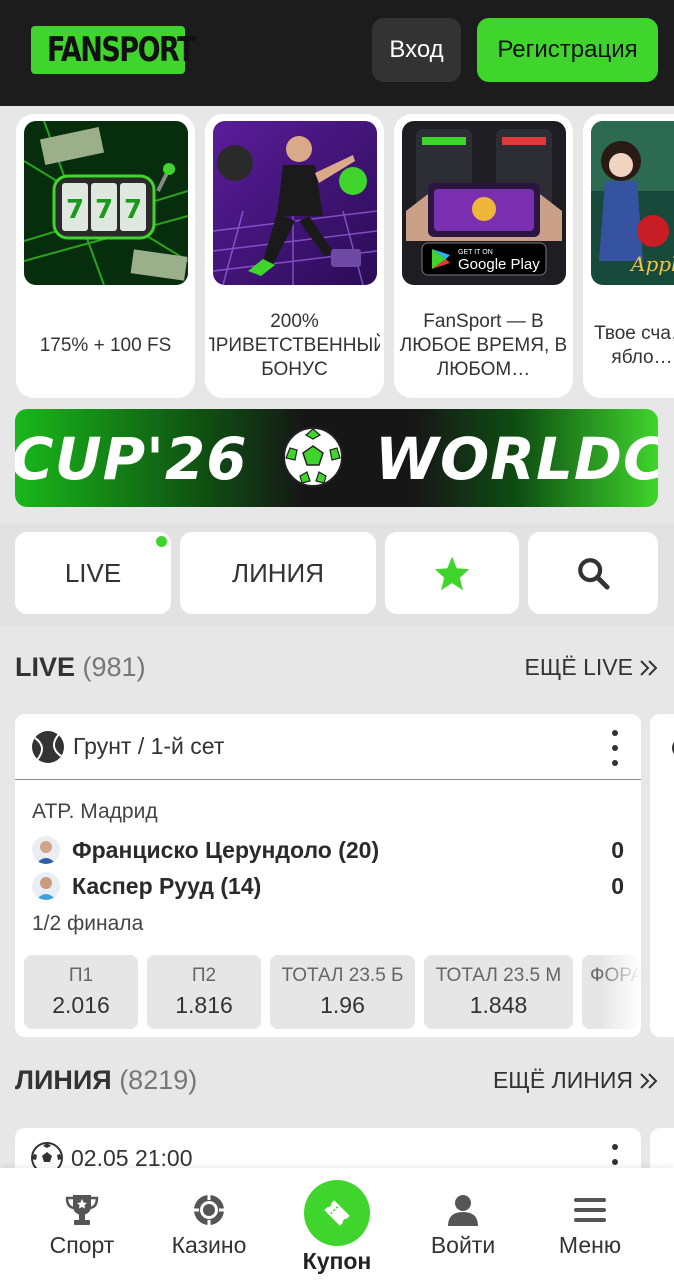  What do you see at coordinates (617, 885) in the screenshot?
I see `team2-score: 0` at bounding box center [617, 885].